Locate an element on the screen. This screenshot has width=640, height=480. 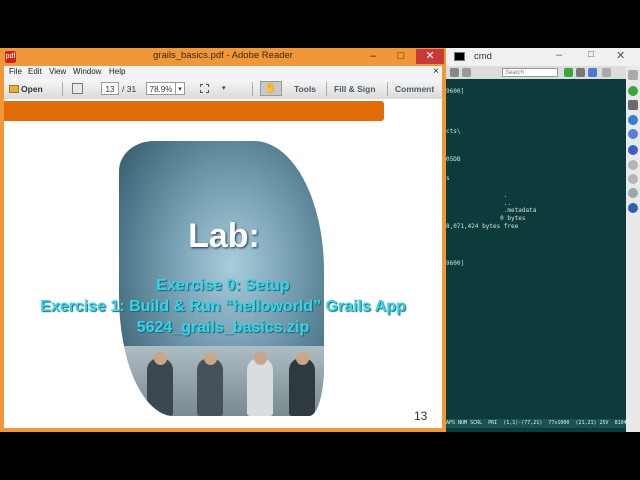
app-icon is located at coordinates (633, 91).